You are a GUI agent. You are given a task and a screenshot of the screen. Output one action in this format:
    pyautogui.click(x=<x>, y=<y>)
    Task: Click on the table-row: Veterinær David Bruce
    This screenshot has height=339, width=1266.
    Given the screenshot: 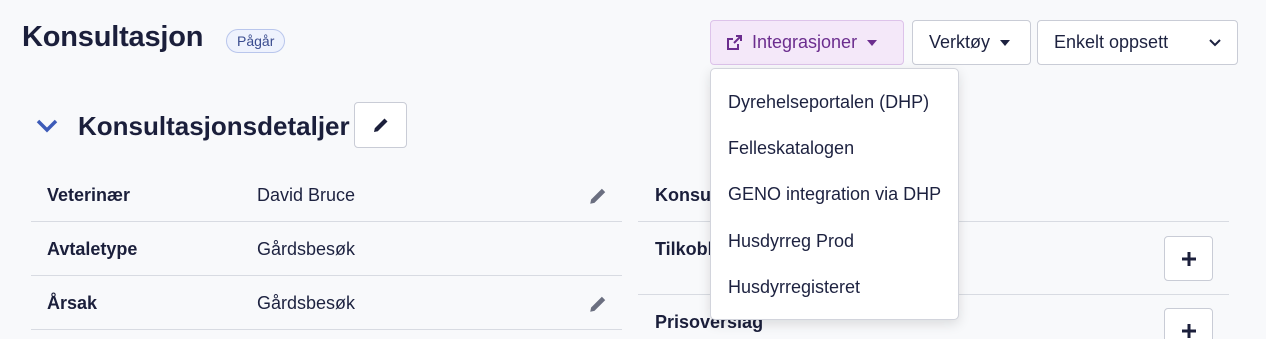 What is the action you would take?
    pyautogui.click(x=326, y=195)
    